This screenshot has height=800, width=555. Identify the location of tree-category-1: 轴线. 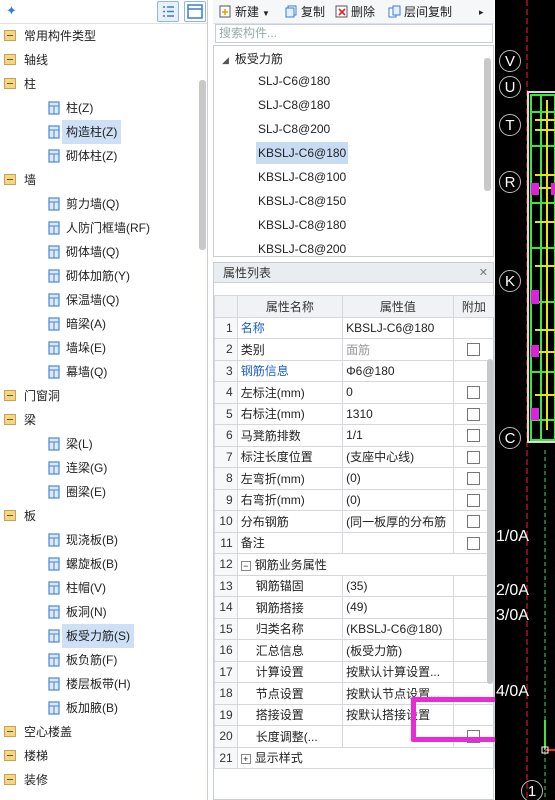
(100, 60).